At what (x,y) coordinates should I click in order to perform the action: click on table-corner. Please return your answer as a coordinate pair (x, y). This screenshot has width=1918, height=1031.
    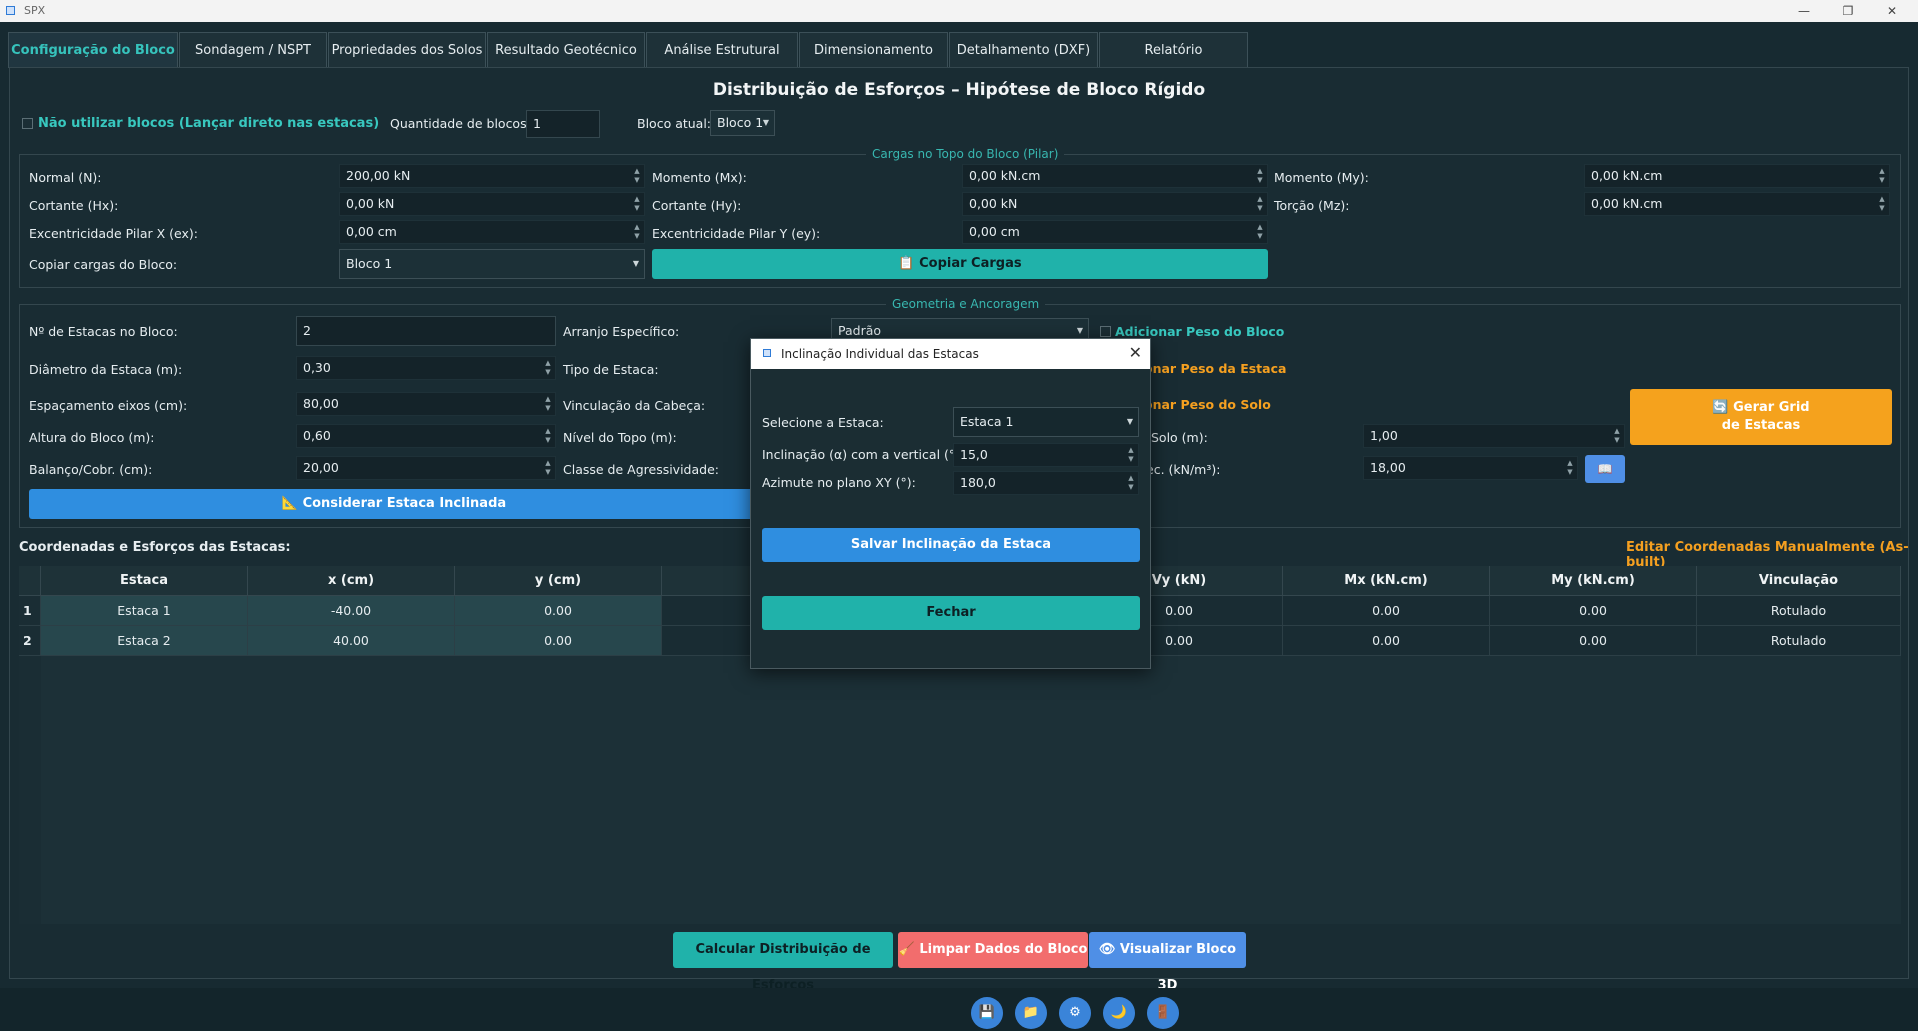
    Looking at the image, I should click on (30, 581).